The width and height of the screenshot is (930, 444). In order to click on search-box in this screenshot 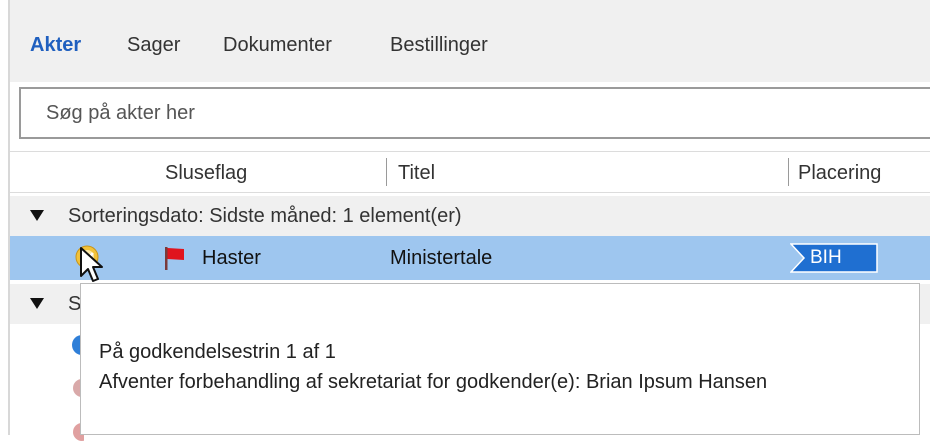, I will do `click(474, 113)`.